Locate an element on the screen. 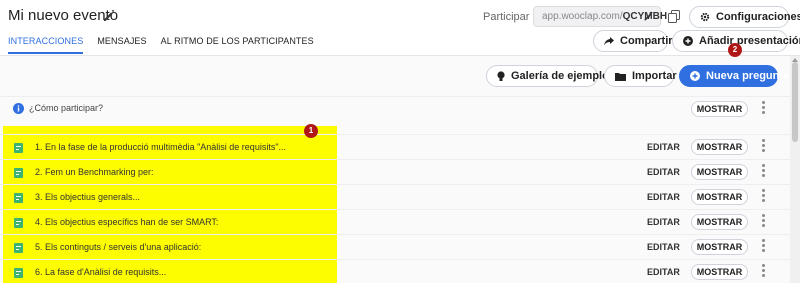 The width and height of the screenshot is (800, 283). share-icon is located at coordinates (609, 40).